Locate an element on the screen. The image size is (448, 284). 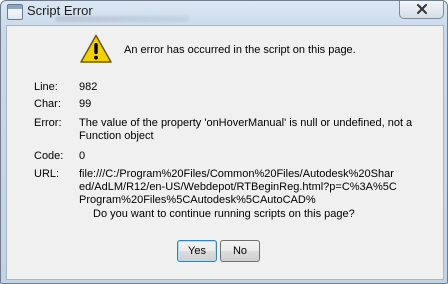
error-label: Error: is located at coordinates (48, 123).